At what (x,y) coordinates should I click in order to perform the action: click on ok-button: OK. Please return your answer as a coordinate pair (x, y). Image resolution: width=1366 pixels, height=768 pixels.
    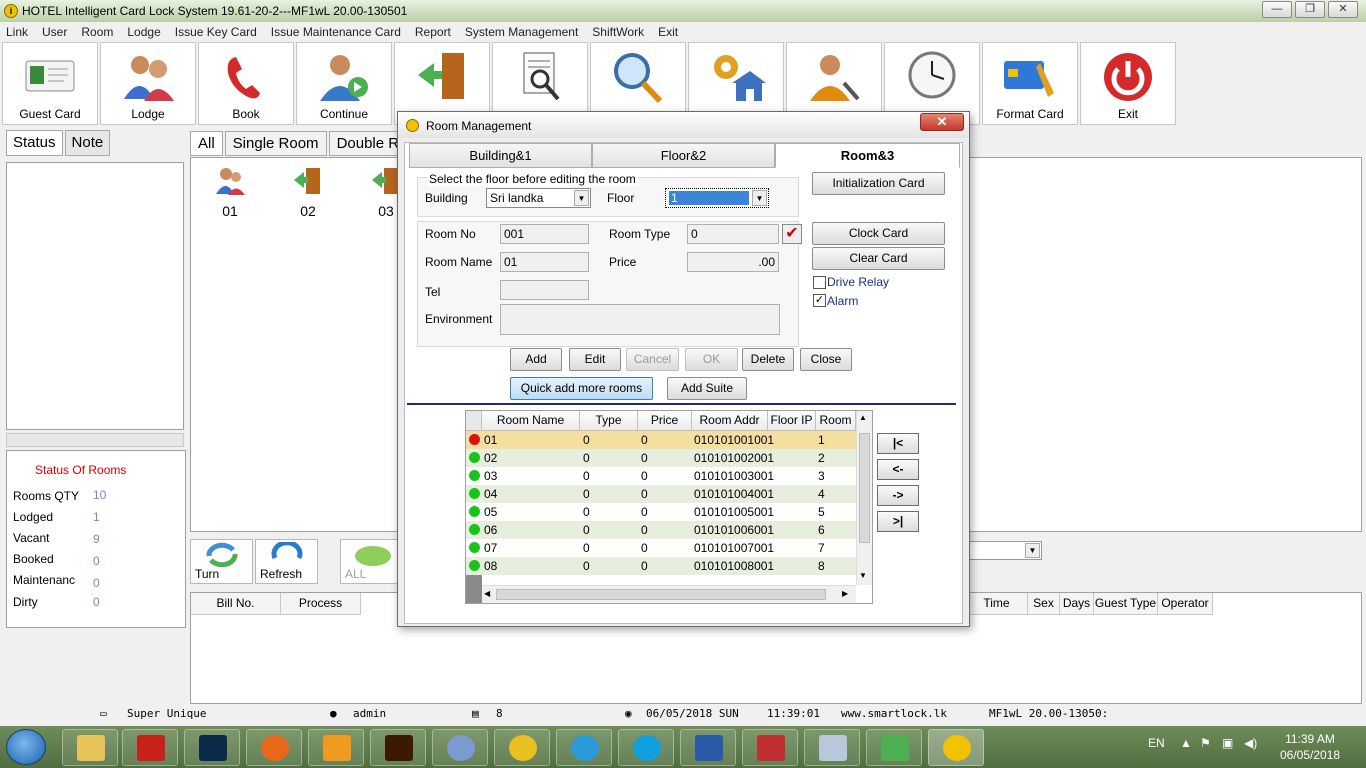
    Looking at the image, I should click on (711, 359).